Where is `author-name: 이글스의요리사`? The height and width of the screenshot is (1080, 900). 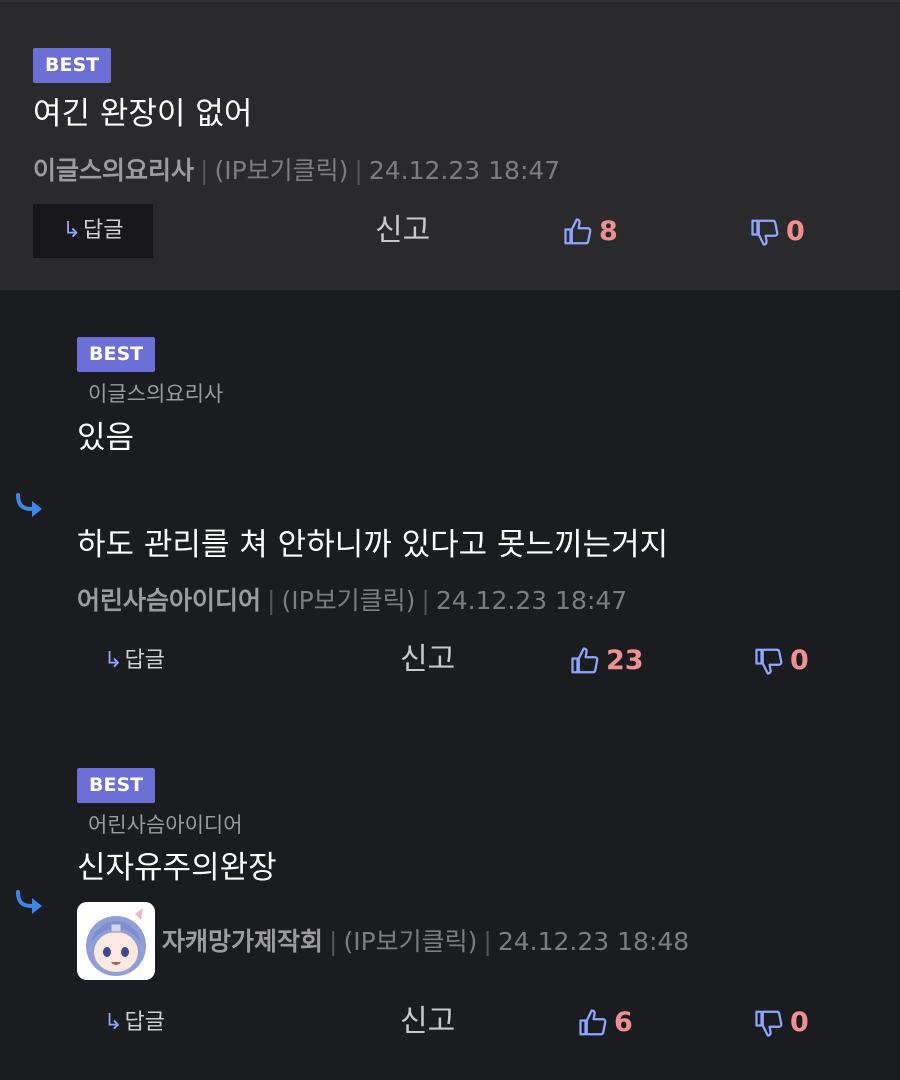
author-name: 이글스의요리사 is located at coordinates (113, 170).